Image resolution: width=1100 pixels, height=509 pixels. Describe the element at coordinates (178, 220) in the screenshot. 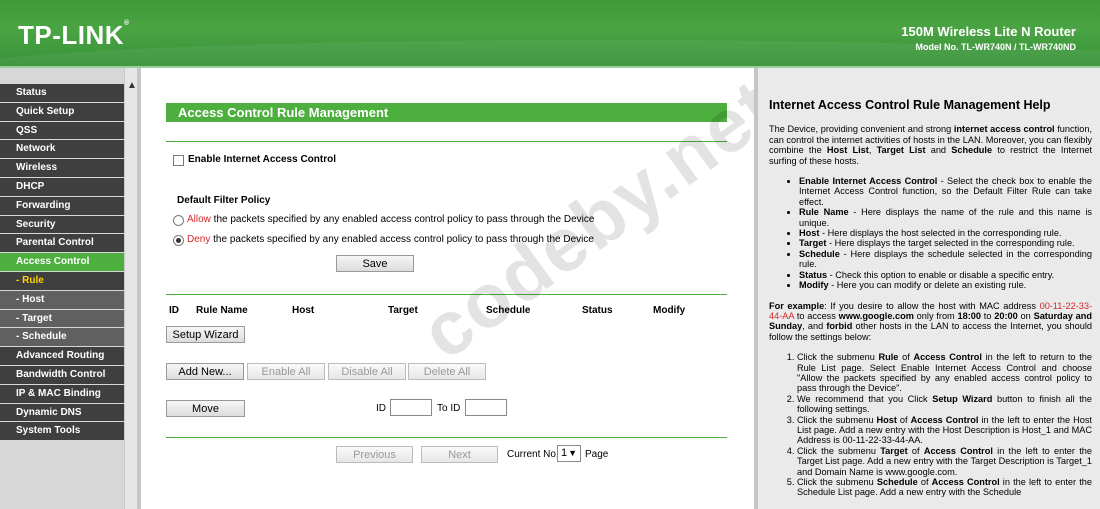

I see `allow-policy-radio` at that location.